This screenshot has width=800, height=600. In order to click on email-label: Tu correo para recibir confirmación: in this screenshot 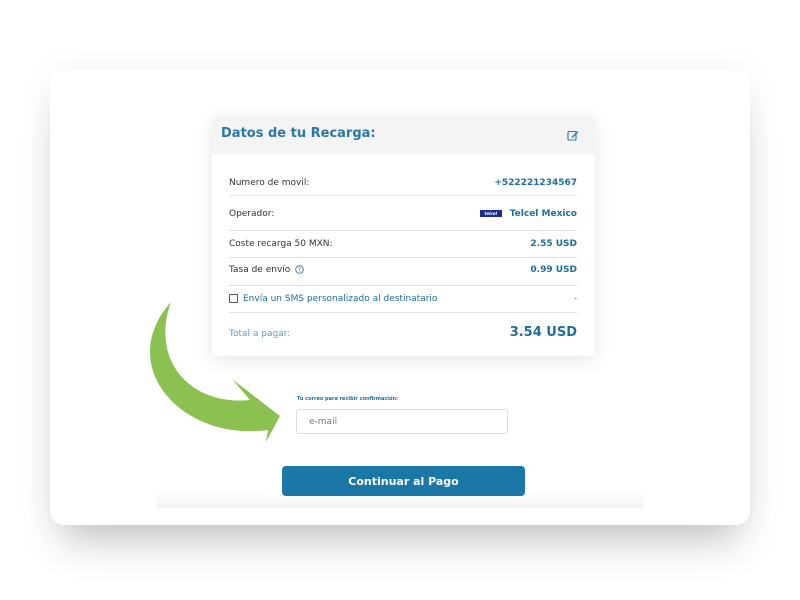, I will do `click(348, 399)`.